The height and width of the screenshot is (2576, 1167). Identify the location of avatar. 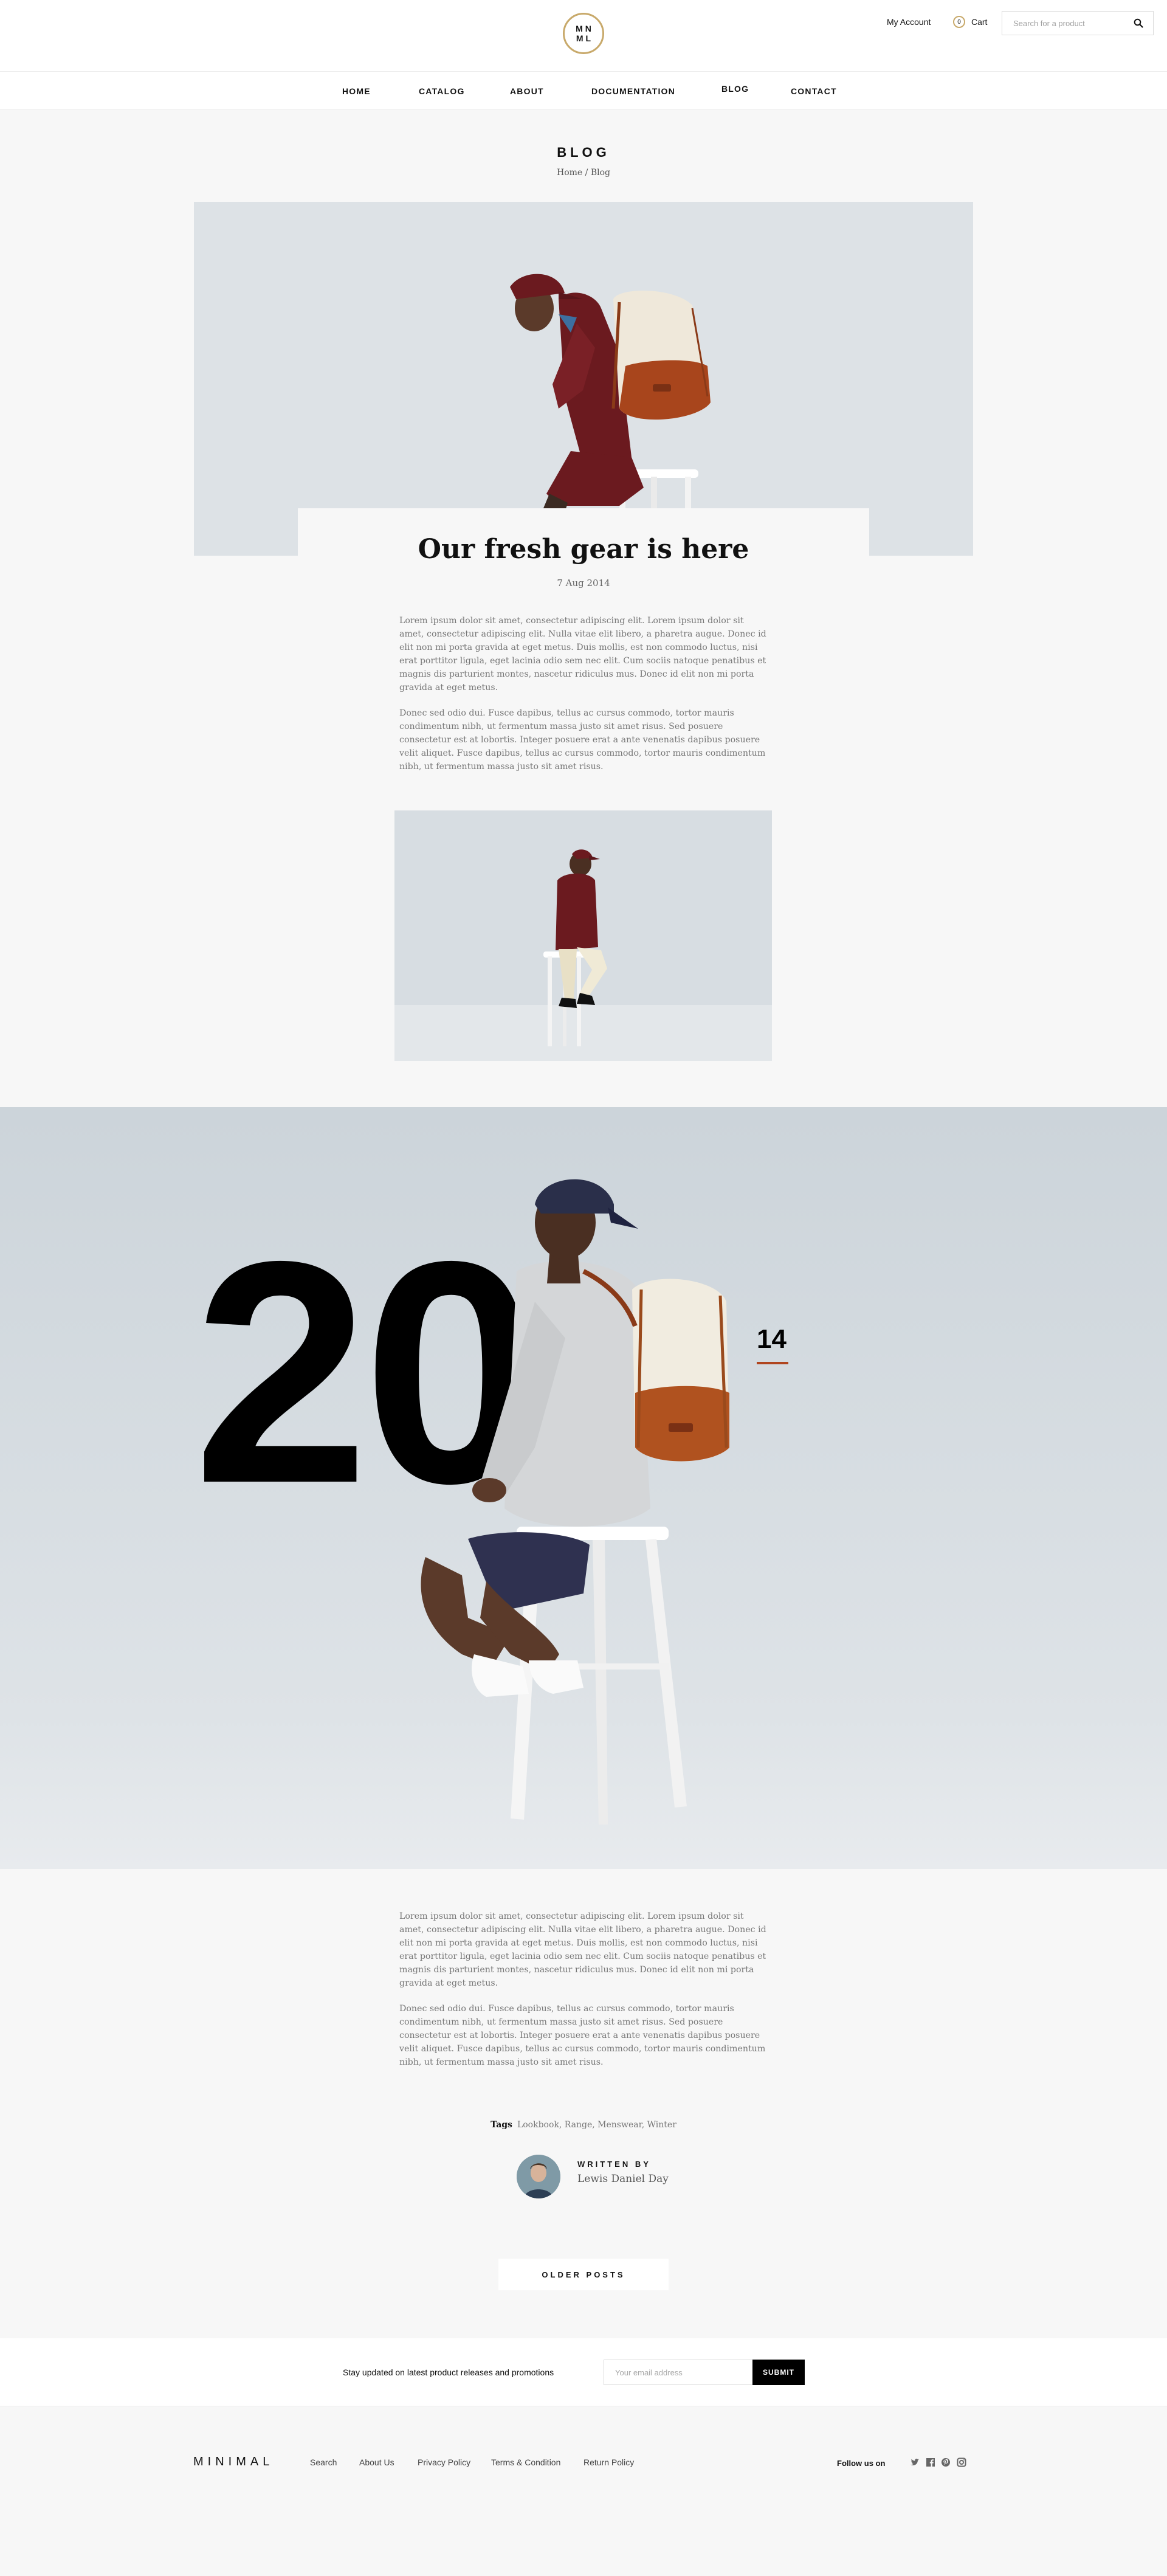
(538, 2176).